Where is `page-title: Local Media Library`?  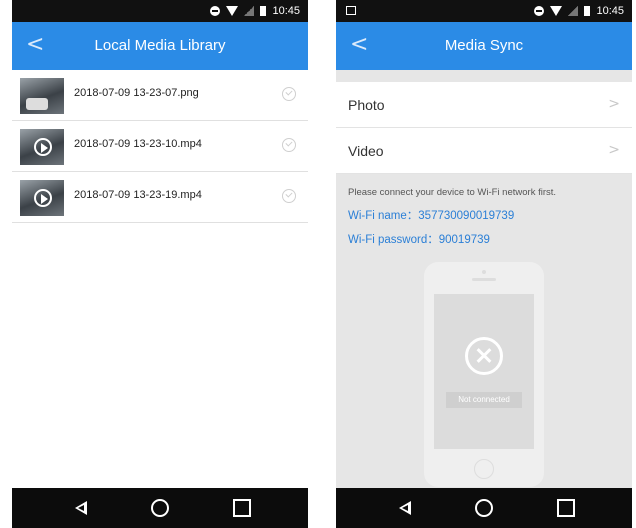
page-title: Local Media Library is located at coordinates (160, 45).